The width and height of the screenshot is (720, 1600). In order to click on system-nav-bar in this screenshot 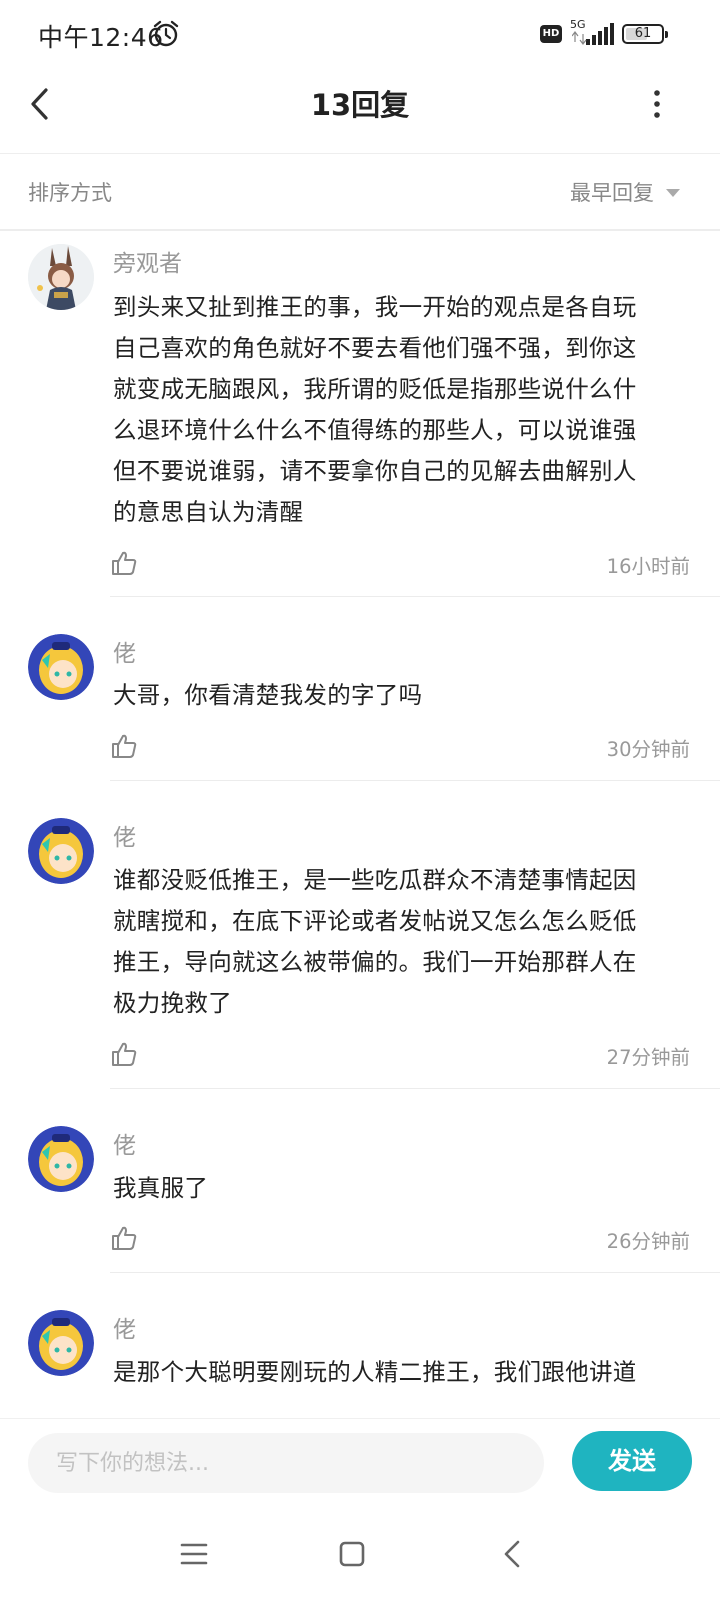, I will do `click(360, 1554)`.